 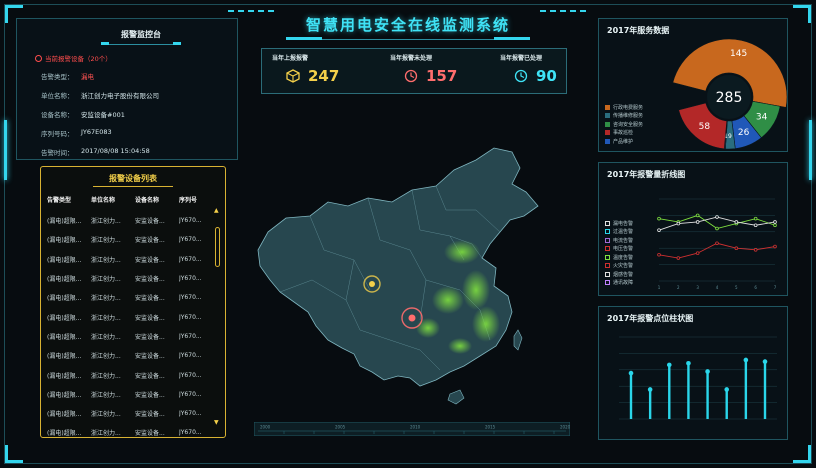 I want to click on info-value: 浙江创力电子股份有限公司, so click(x=120, y=96).